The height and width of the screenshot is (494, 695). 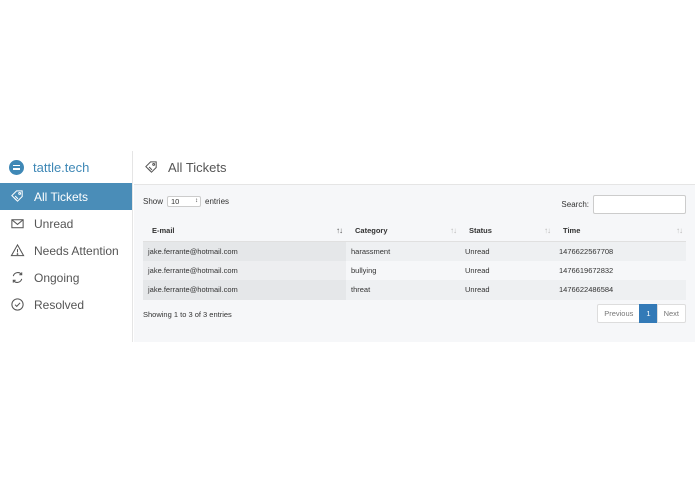 I want to click on brand-logo-icon, so click(x=16, y=167).